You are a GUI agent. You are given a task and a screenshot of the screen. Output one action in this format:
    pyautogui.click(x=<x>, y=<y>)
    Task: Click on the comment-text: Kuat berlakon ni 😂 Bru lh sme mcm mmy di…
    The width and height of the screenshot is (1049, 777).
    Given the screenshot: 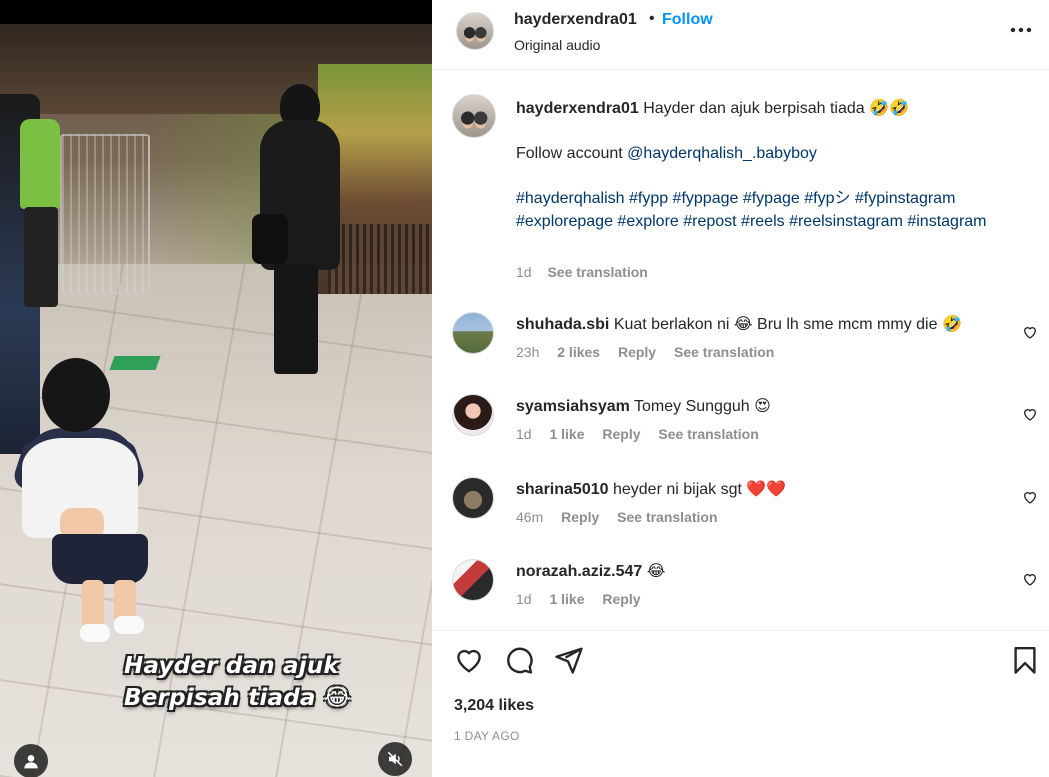 What is the action you would take?
    pyautogui.click(x=787, y=324)
    